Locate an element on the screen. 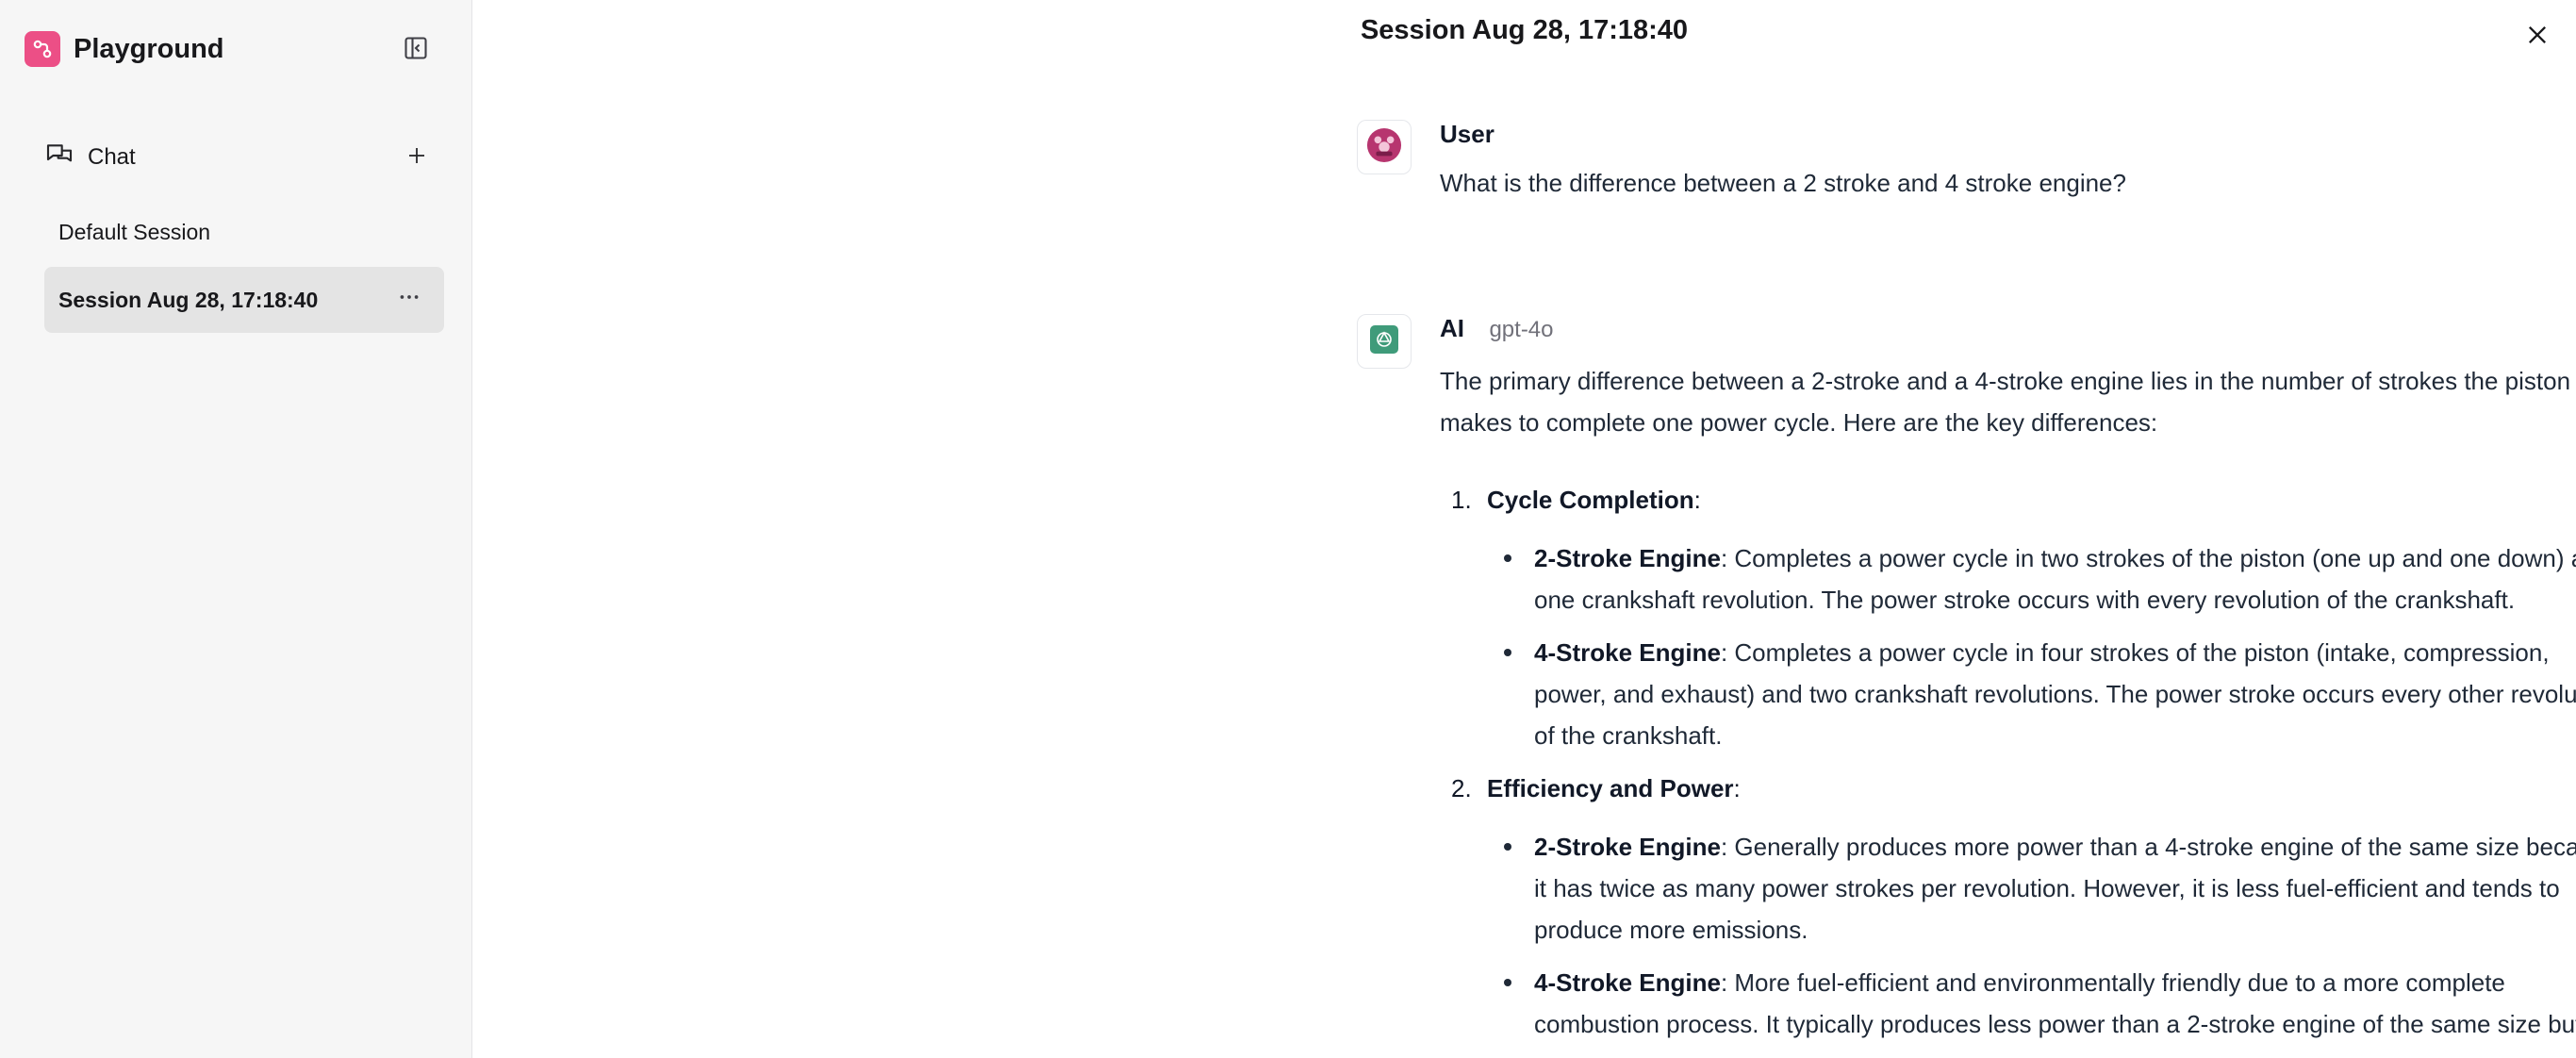 The width and height of the screenshot is (2576, 1058). chat-bubbles-icon is located at coordinates (59, 158).